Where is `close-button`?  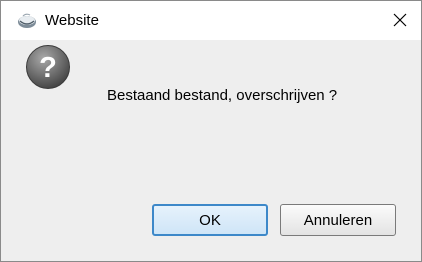
close-button is located at coordinates (400, 20).